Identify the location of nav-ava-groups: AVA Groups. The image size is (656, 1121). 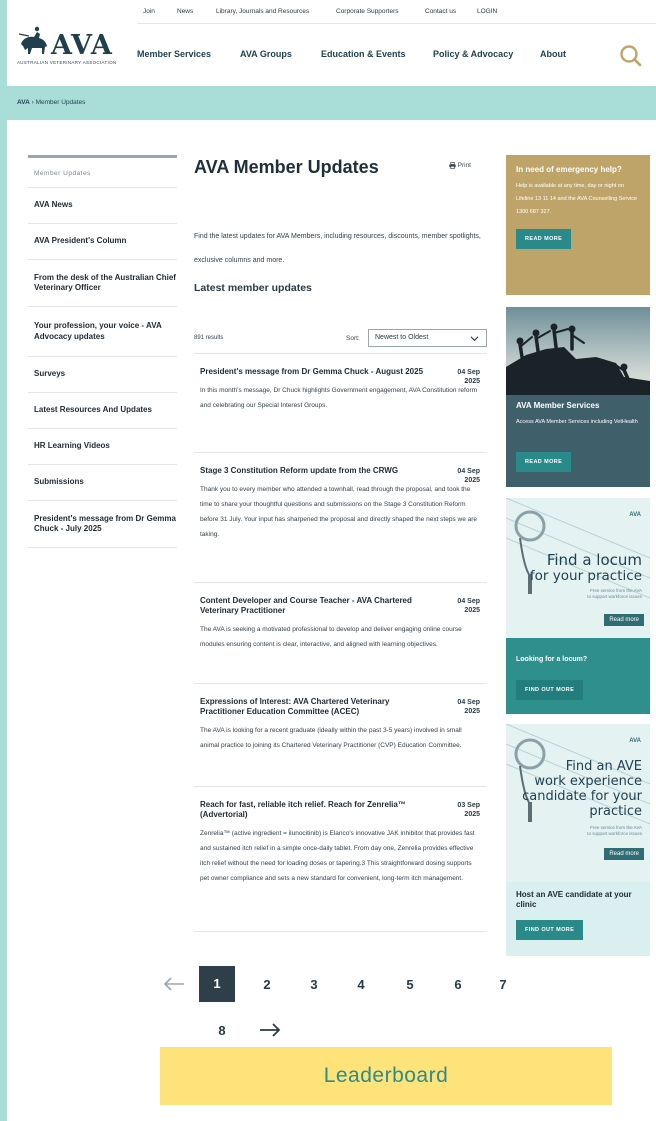
(266, 54).